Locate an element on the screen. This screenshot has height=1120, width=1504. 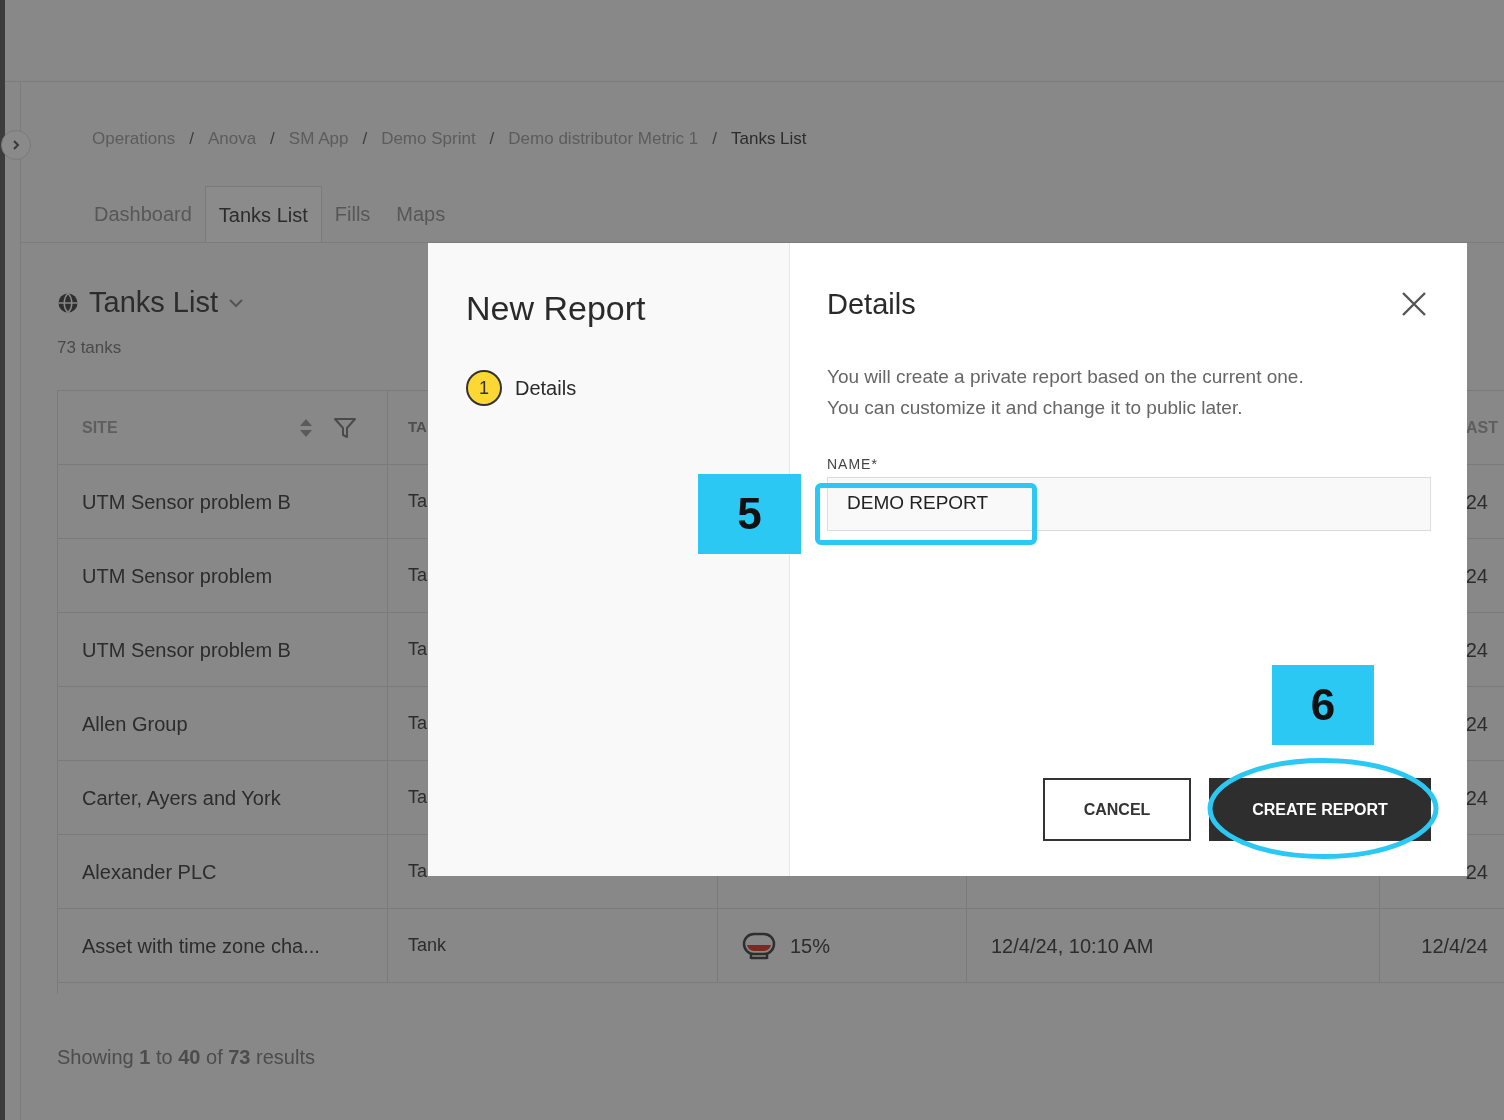
column-header: TA is located at coordinates (417, 427).